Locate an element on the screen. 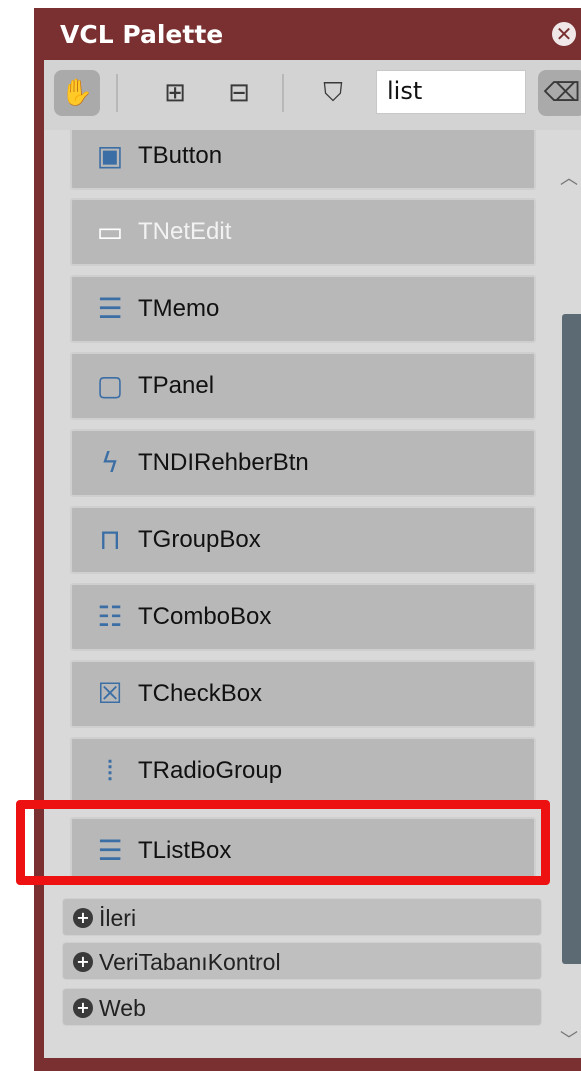 This screenshot has width=581, height=1071. panel-icon: ▢ is located at coordinates (110, 385).